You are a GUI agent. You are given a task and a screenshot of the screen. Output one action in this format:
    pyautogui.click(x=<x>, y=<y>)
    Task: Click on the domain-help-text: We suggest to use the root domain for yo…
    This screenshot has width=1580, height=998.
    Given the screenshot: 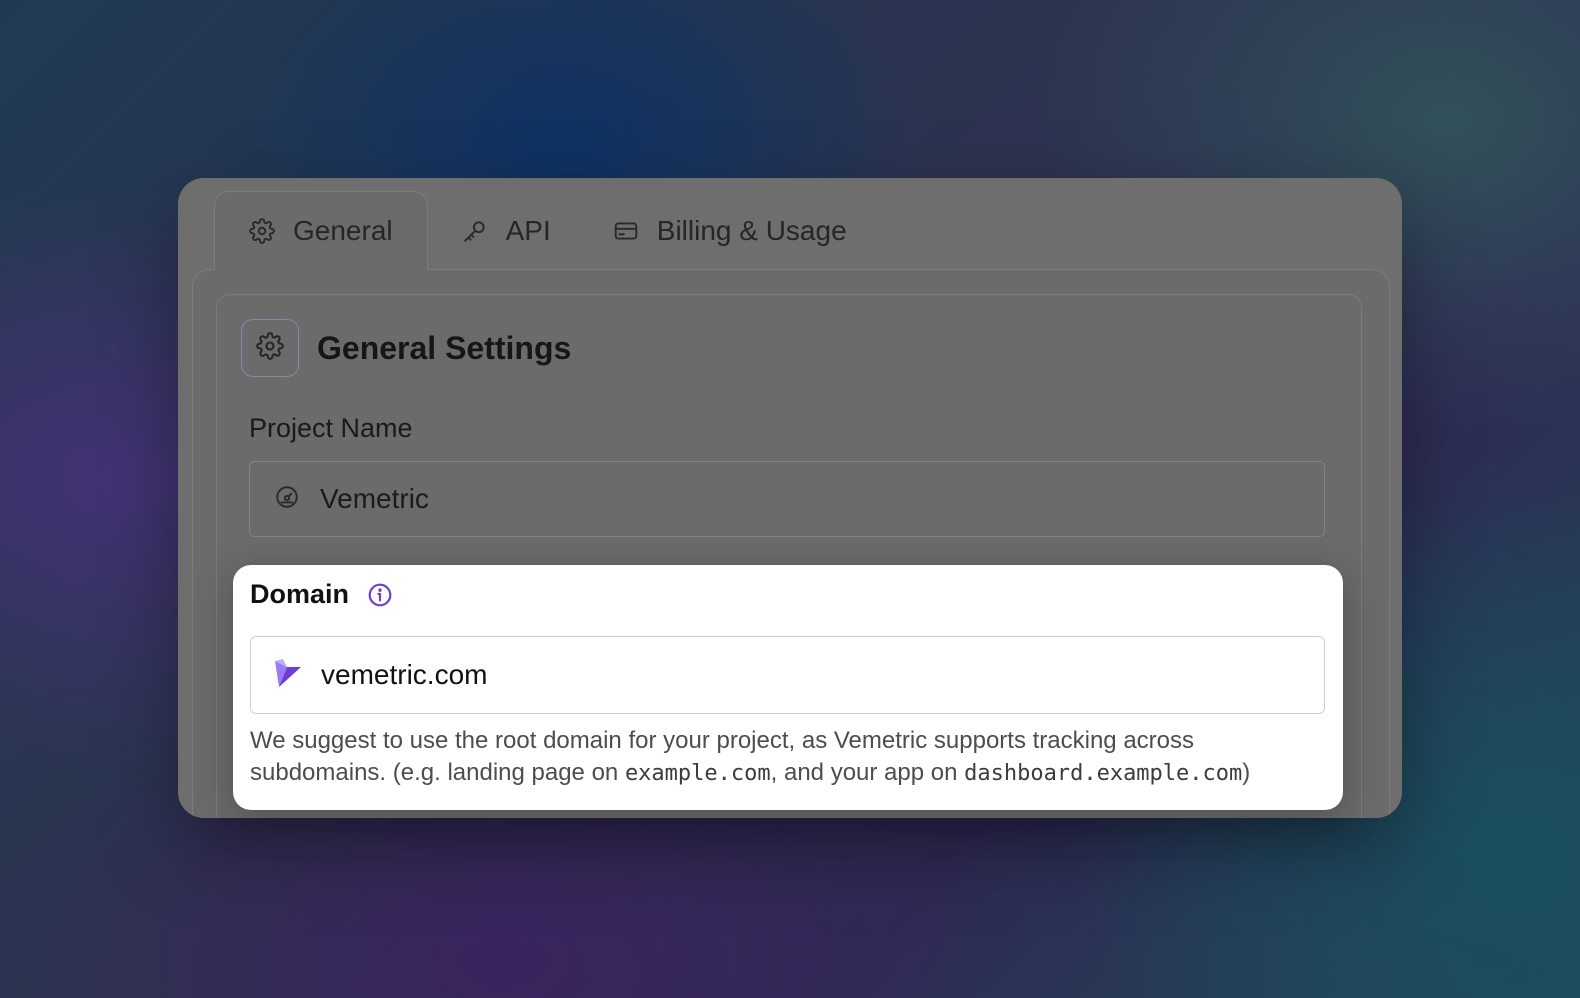 What is the action you would take?
    pyautogui.click(x=790, y=757)
    